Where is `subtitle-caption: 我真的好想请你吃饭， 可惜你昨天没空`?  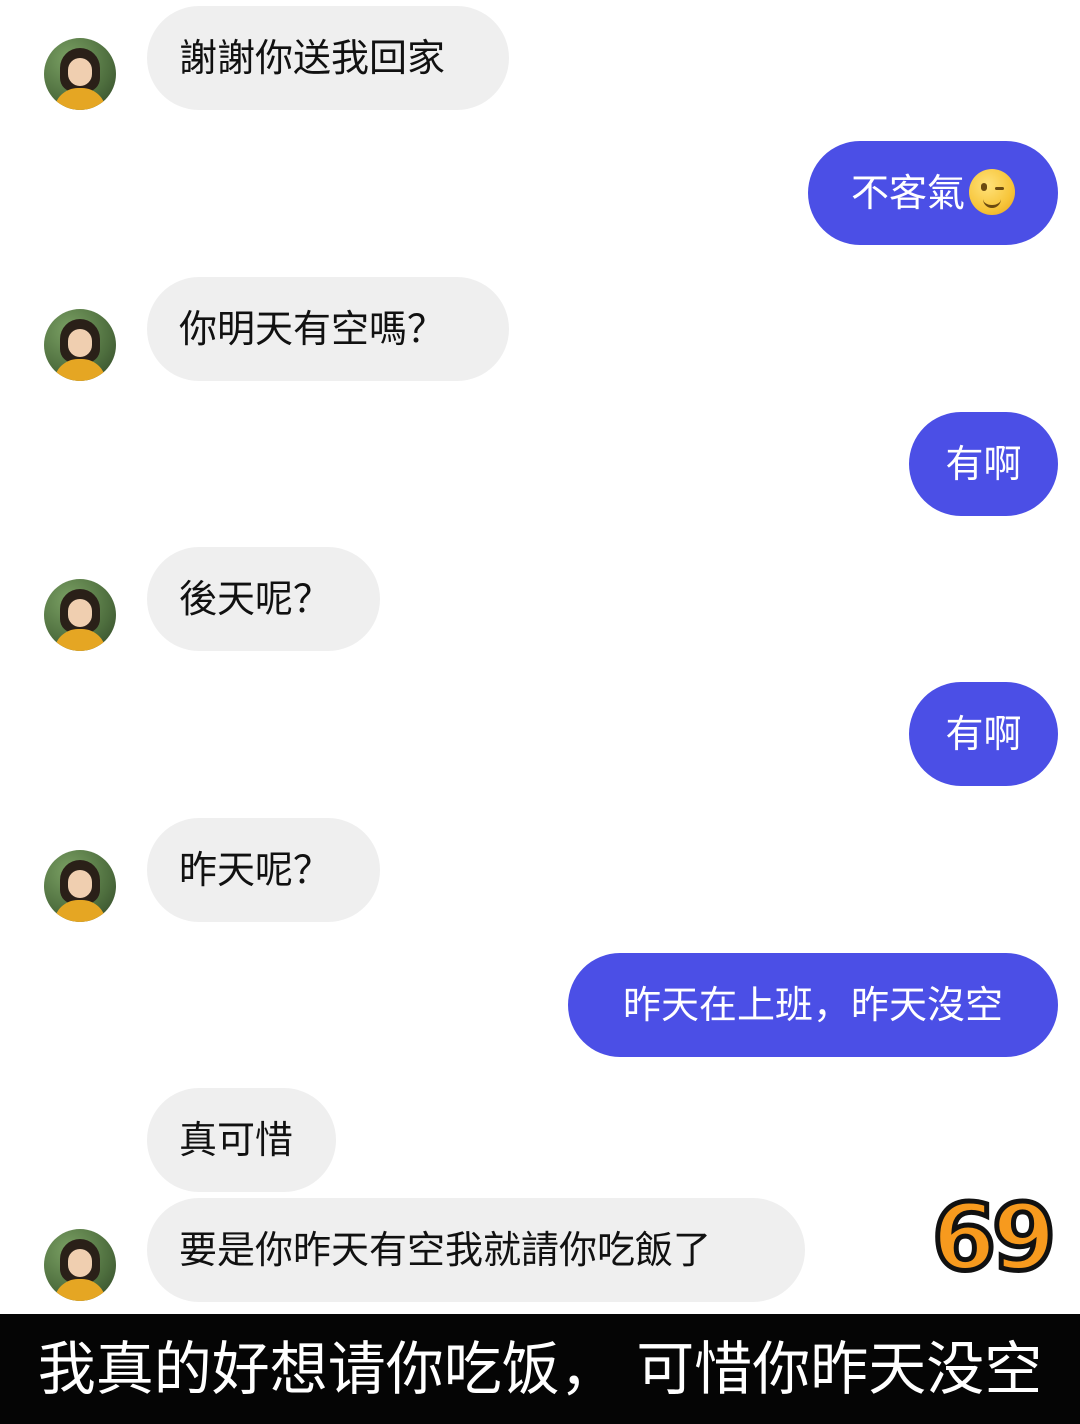
subtitle-caption: 我真的好想请你吃饭， 可惜你昨天没空 is located at coordinates (540, 1369).